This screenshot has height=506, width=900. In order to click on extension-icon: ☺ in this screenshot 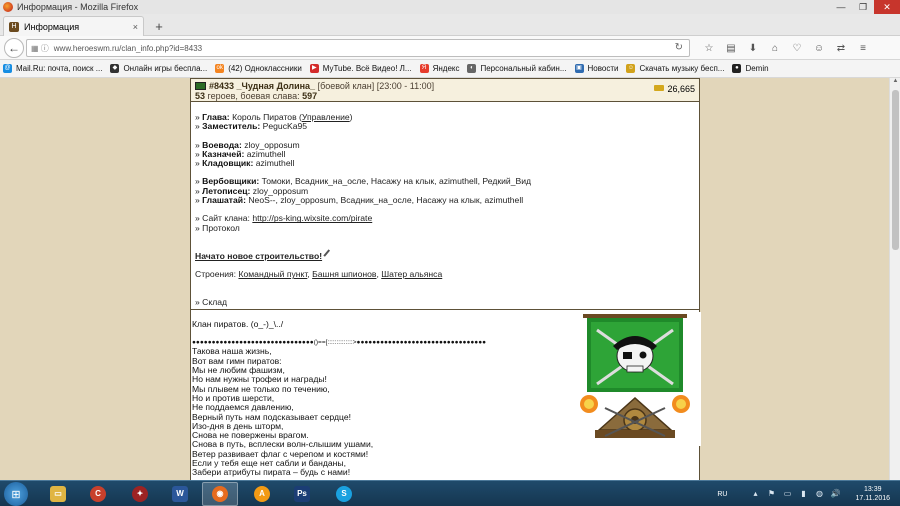, I will do `click(819, 48)`.